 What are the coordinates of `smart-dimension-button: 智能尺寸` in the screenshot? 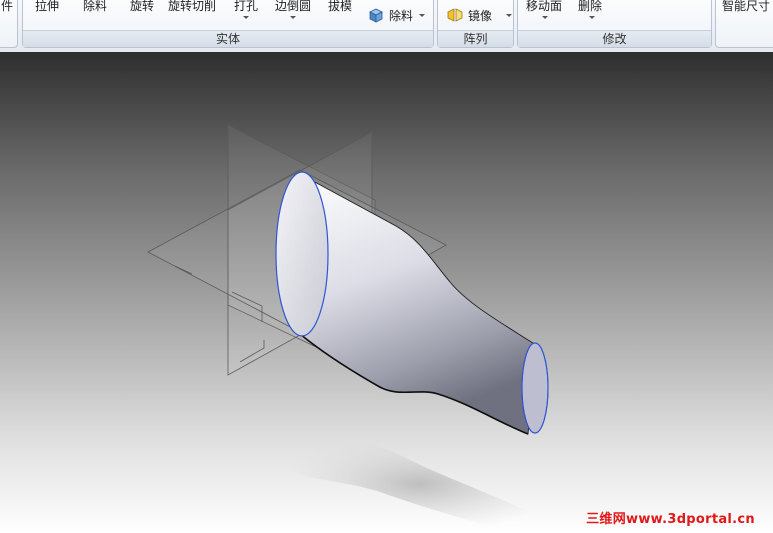 It's located at (746, 7).